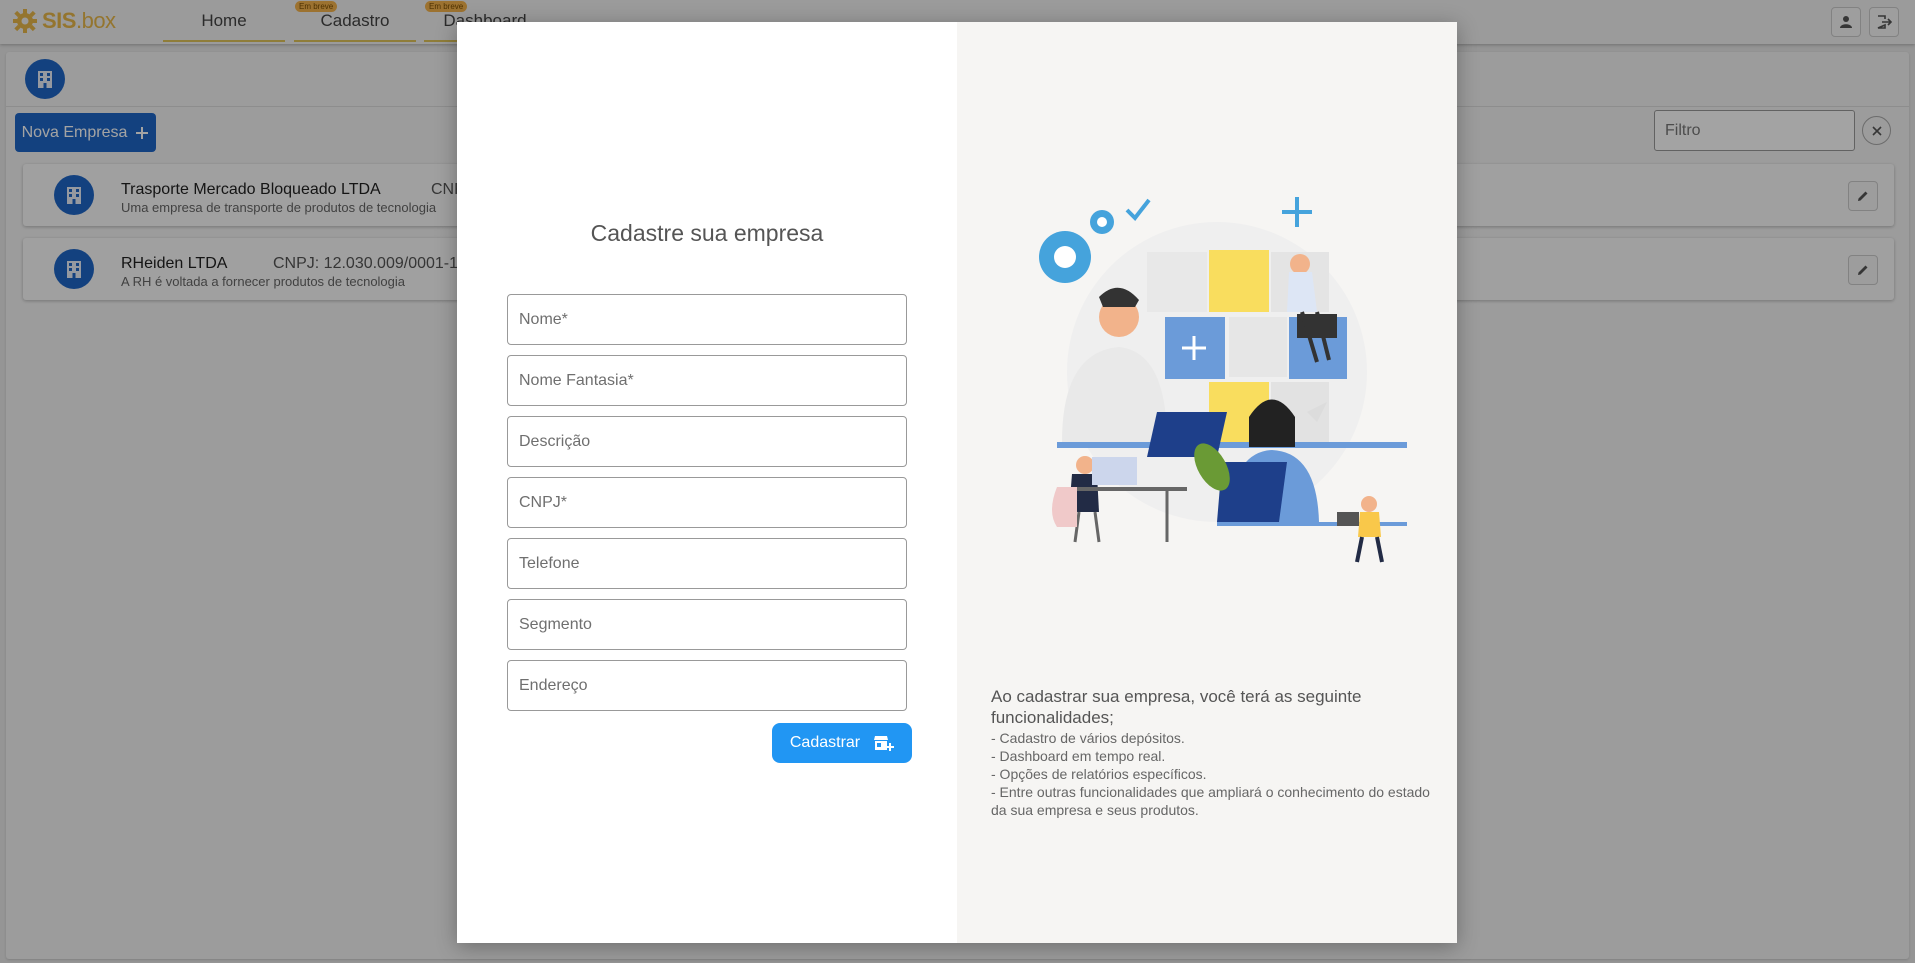 The height and width of the screenshot is (963, 1915). What do you see at coordinates (1088, 738) in the screenshot?
I see `feature-item: - Cadastro de vários depósitos.` at bounding box center [1088, 738].